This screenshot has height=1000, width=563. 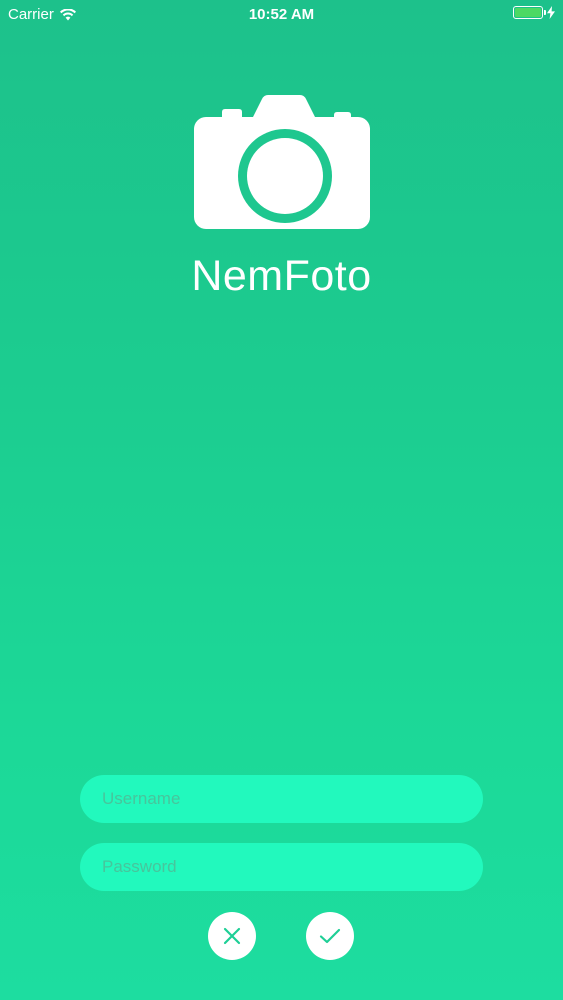 I want to click on close-icon, so click(x=232, y=936).